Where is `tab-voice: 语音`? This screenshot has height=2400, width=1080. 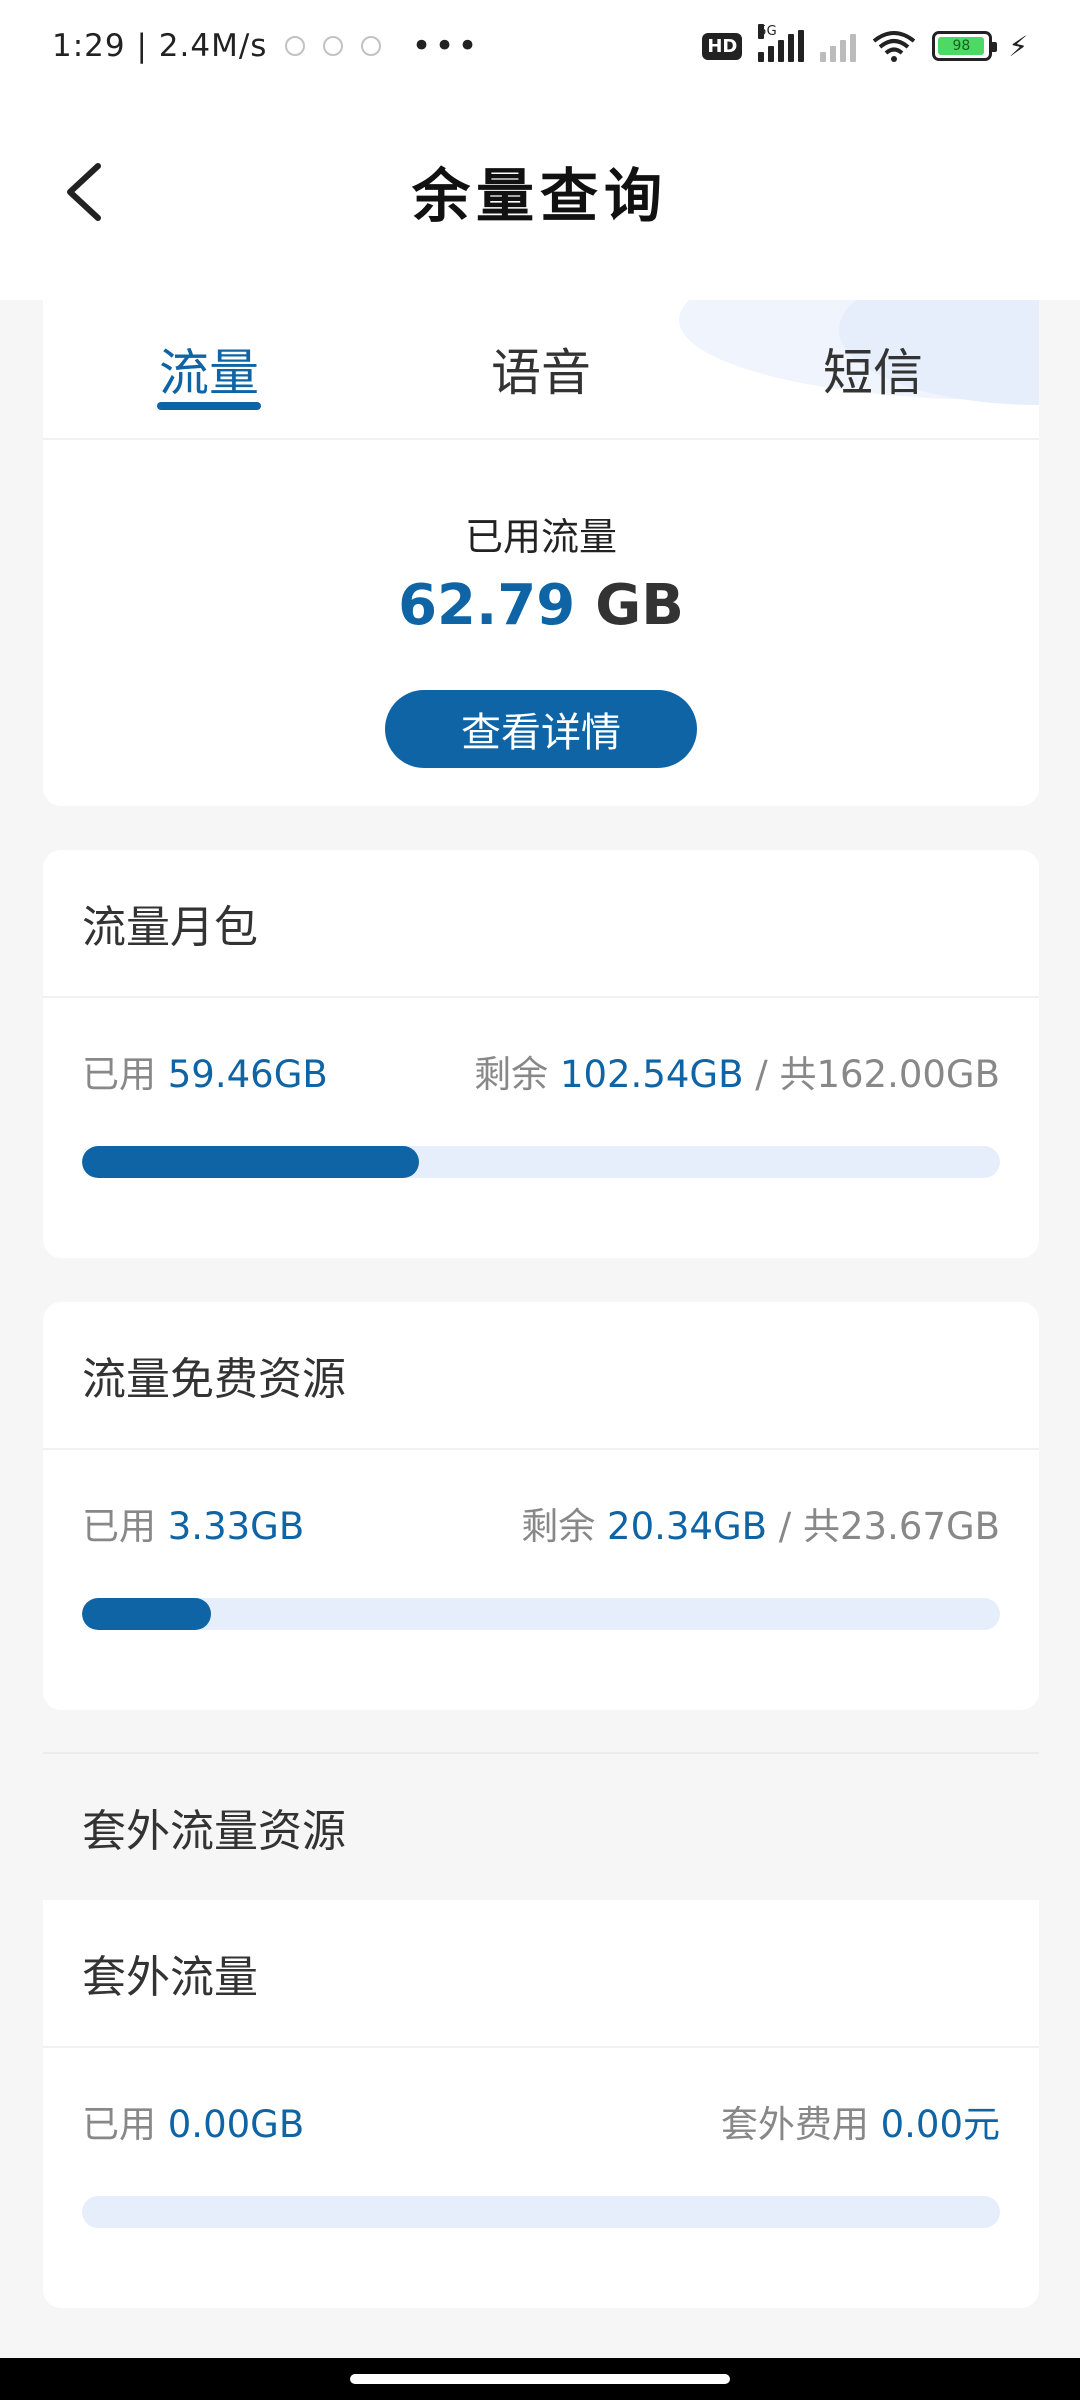 tab-voice: 语音 is located at coordinates (541, 369).